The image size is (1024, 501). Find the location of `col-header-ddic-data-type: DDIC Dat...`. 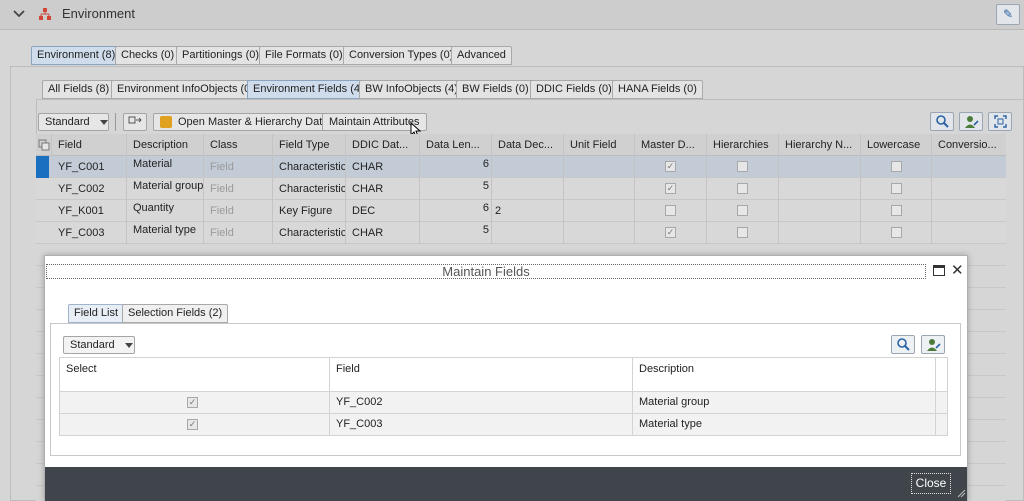

col-header-ddic-data-type: DDIC Dat... is located at coordinates (383, 145).